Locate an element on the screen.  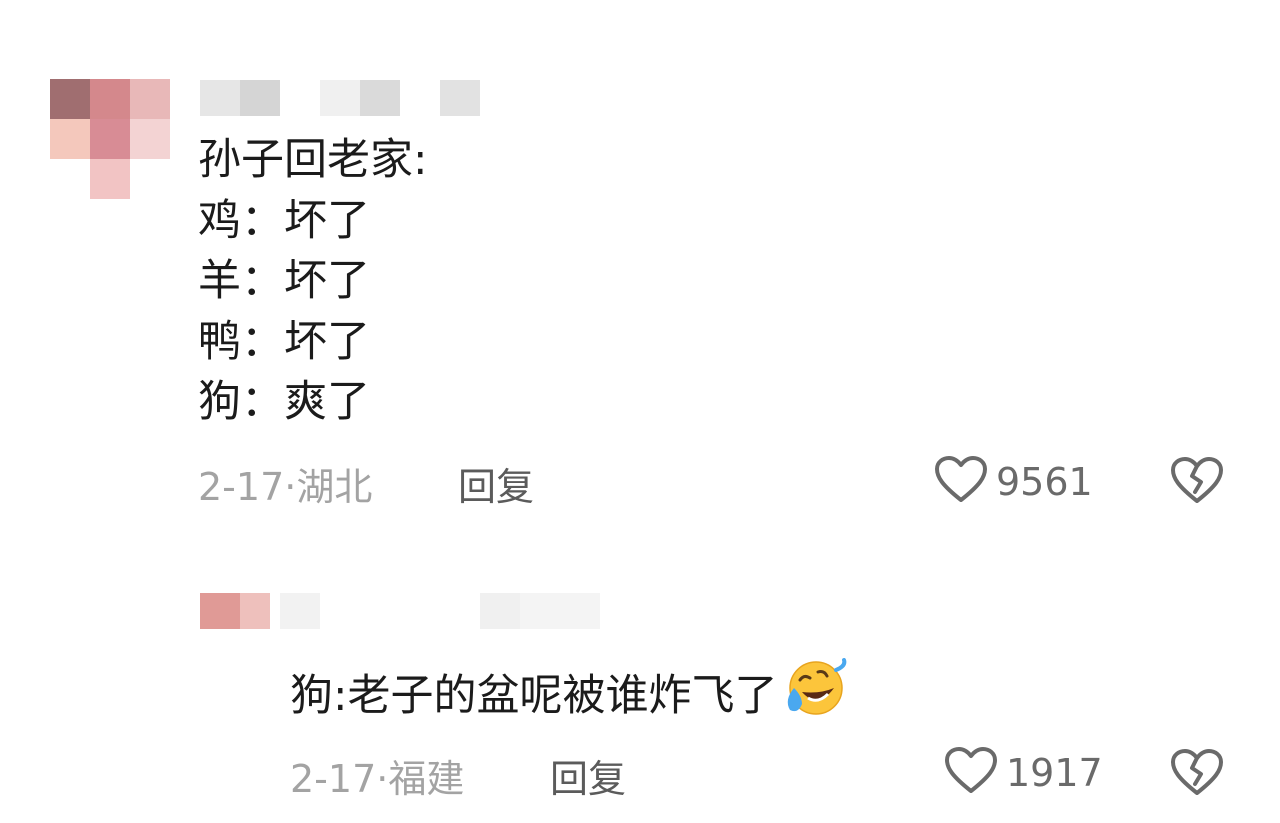
reply-location: 福建 is located at coordinates (426, 779).